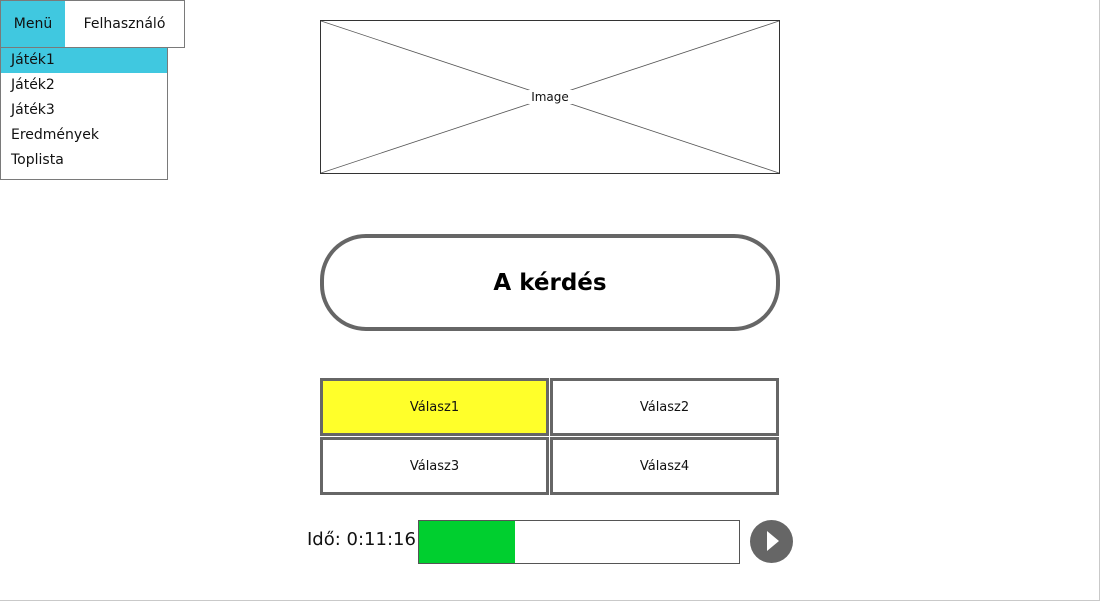 This screenshot has width=1101, height=602. I want to click on menu-item-jatek3: Játék3, so click(84, 110).